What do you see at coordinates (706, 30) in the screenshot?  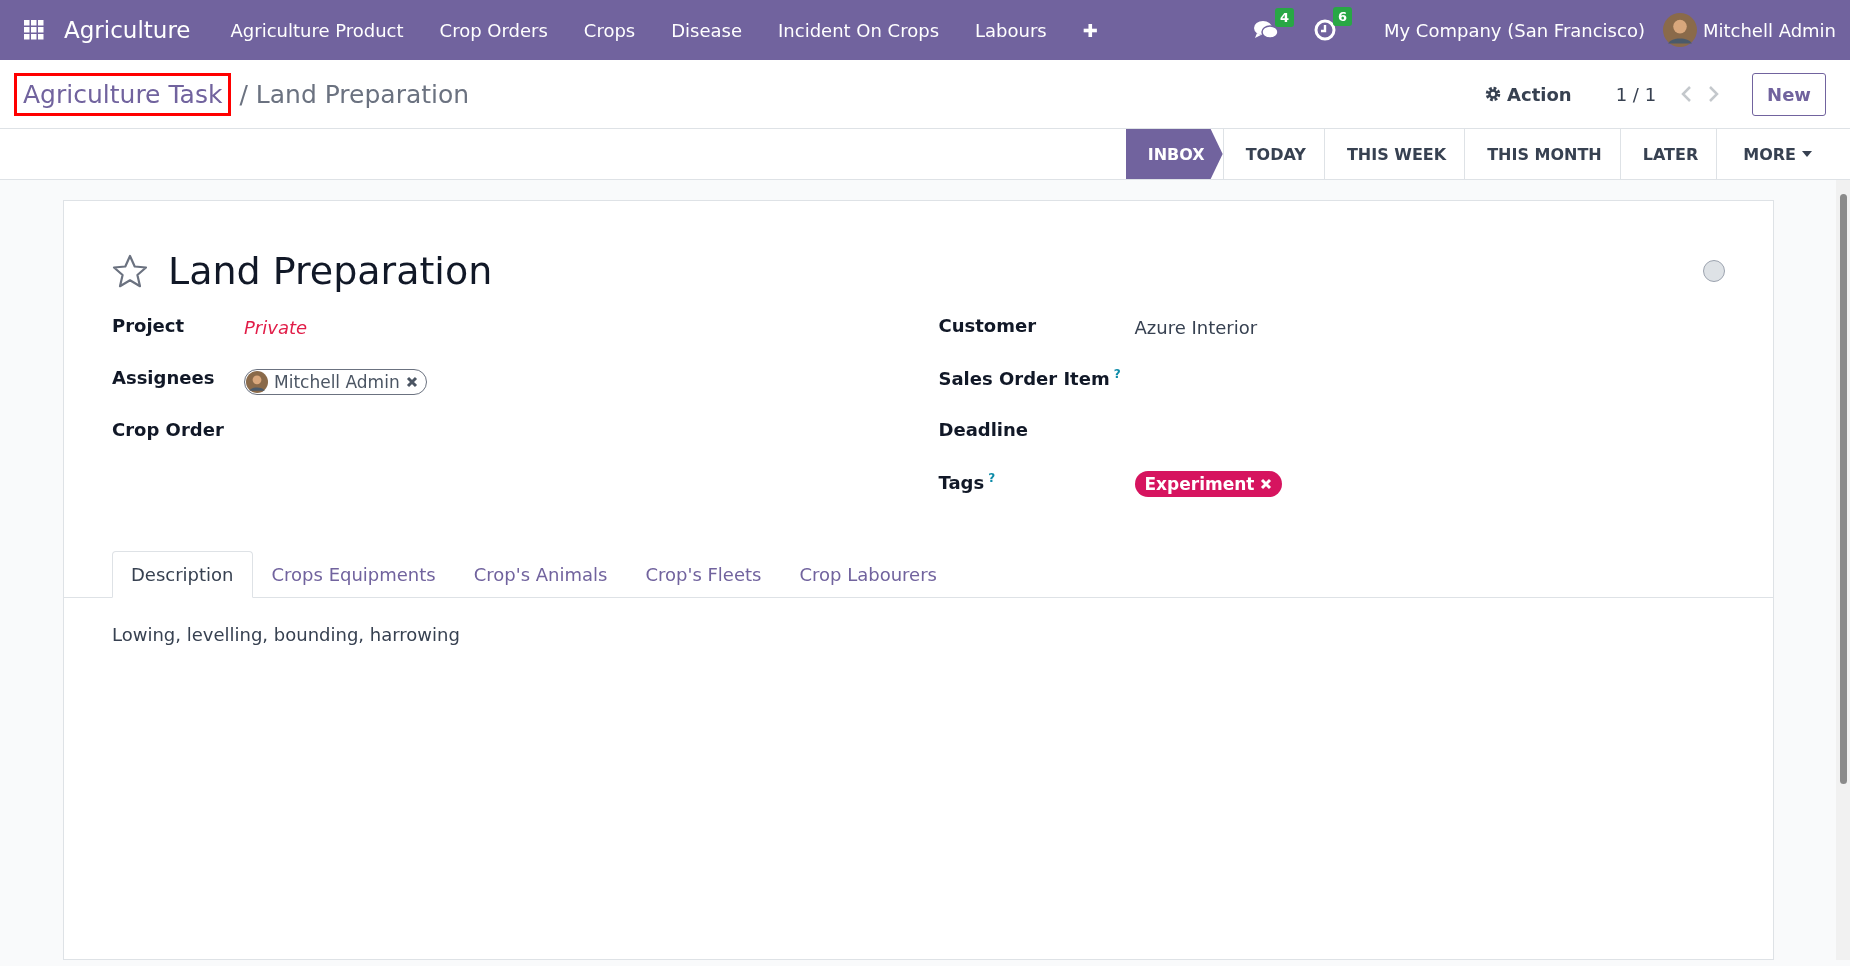 I see `menu-item: Disease` at bounding box center [706, 30].